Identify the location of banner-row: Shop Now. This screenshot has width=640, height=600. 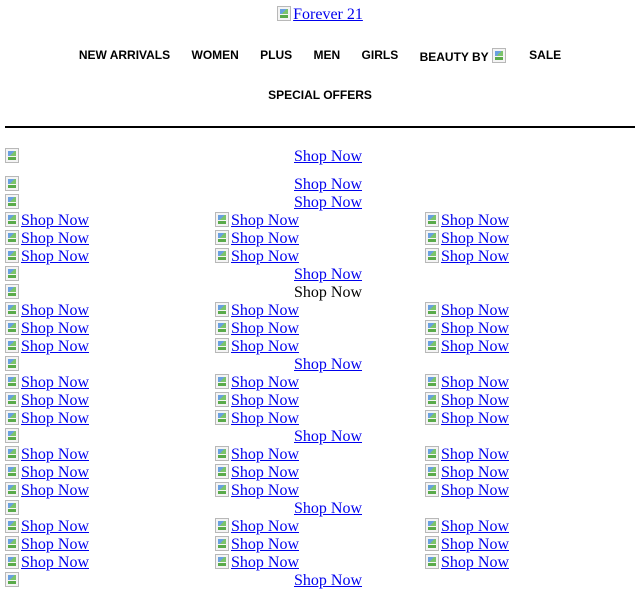
(320, 365).